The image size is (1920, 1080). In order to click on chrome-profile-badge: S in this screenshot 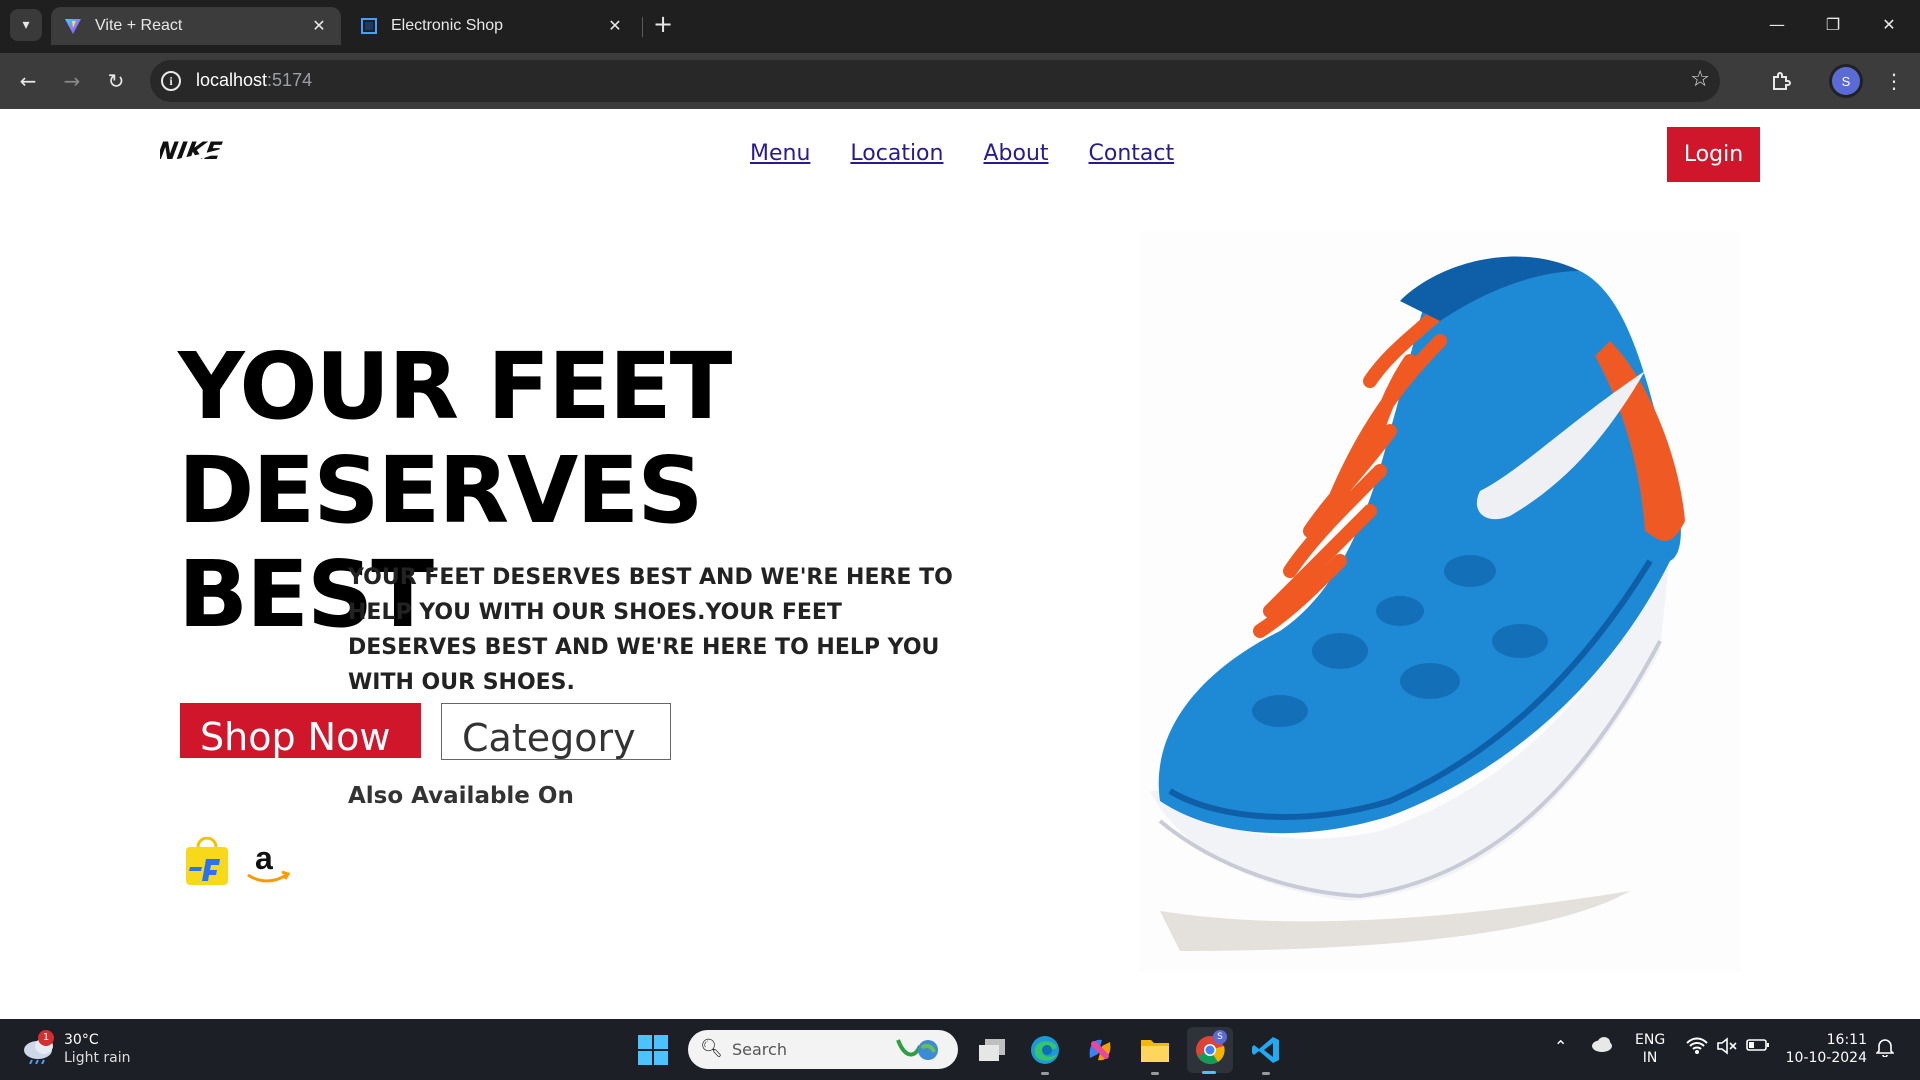, I will do `click(1220, 1037)`.